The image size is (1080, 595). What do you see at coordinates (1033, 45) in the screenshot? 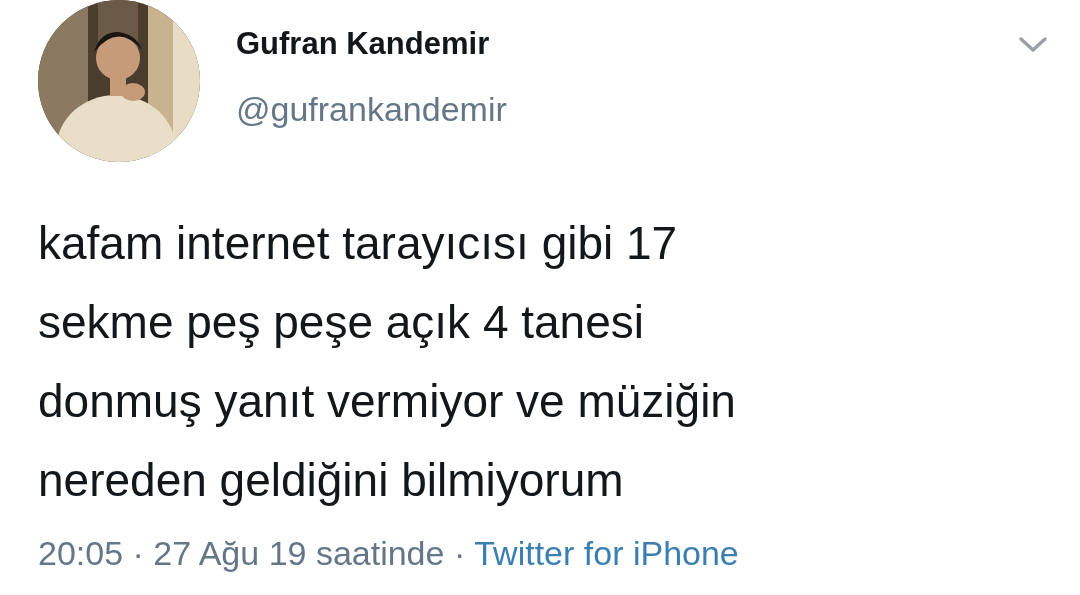
I see `chevron-down-icon` at bounding box center [1033, 45].